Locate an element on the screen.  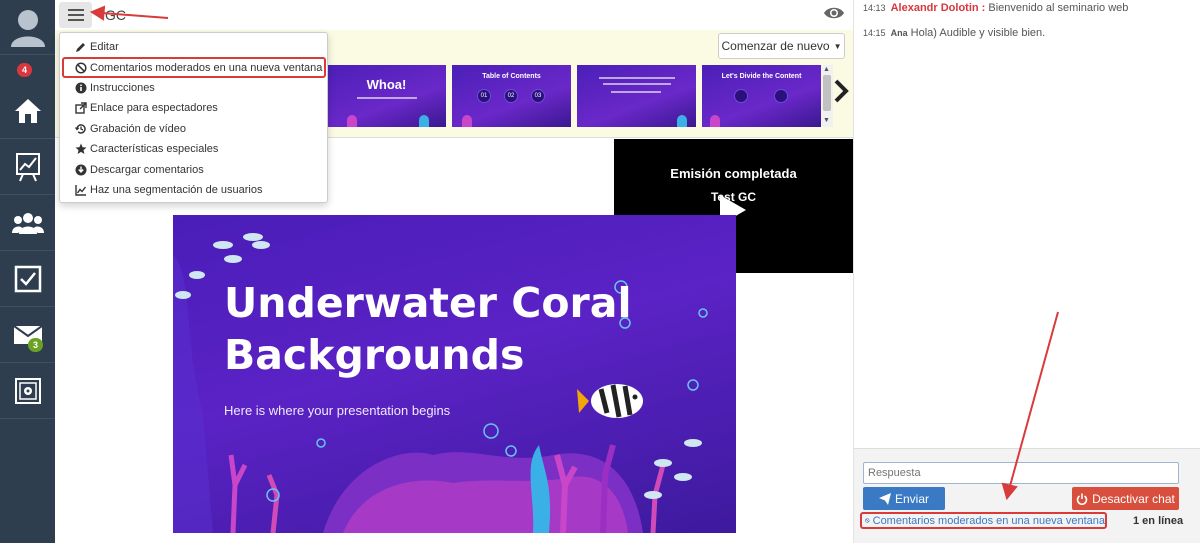
restart-button-label: Comenzar de nuevo is located at coordinates (775, 46).